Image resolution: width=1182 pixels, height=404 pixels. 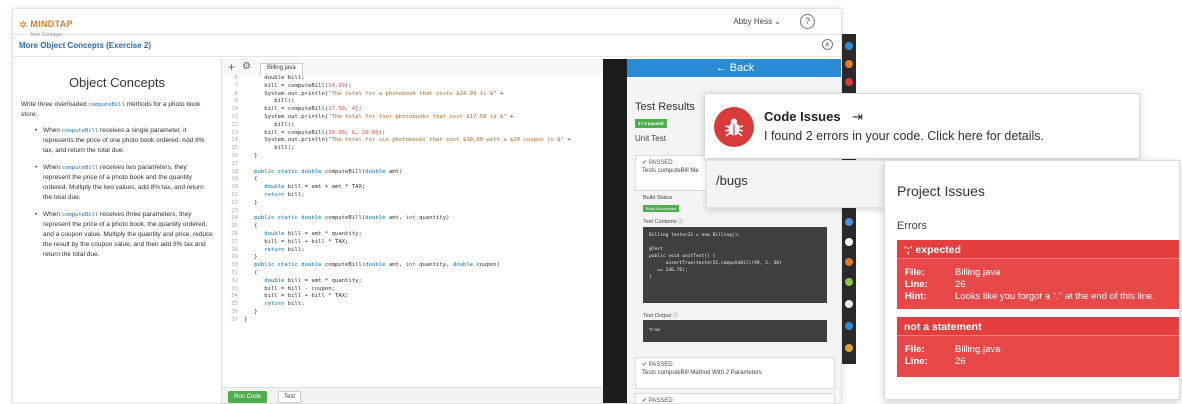 I want to click on code-line: 12 bill);, so click(x=413, y=126).